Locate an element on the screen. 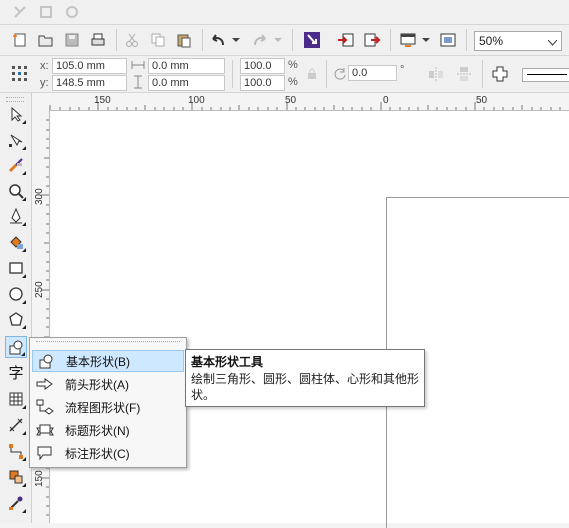 The width and height of the screenshot is (569, 528). import-icon is located at coordinates (346, 40).